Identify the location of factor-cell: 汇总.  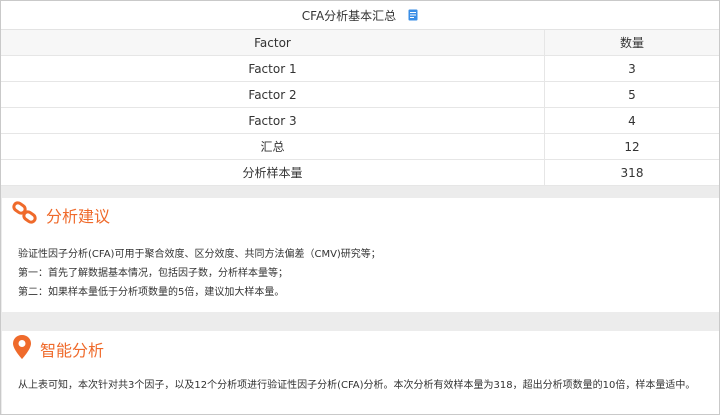
(273, 146).